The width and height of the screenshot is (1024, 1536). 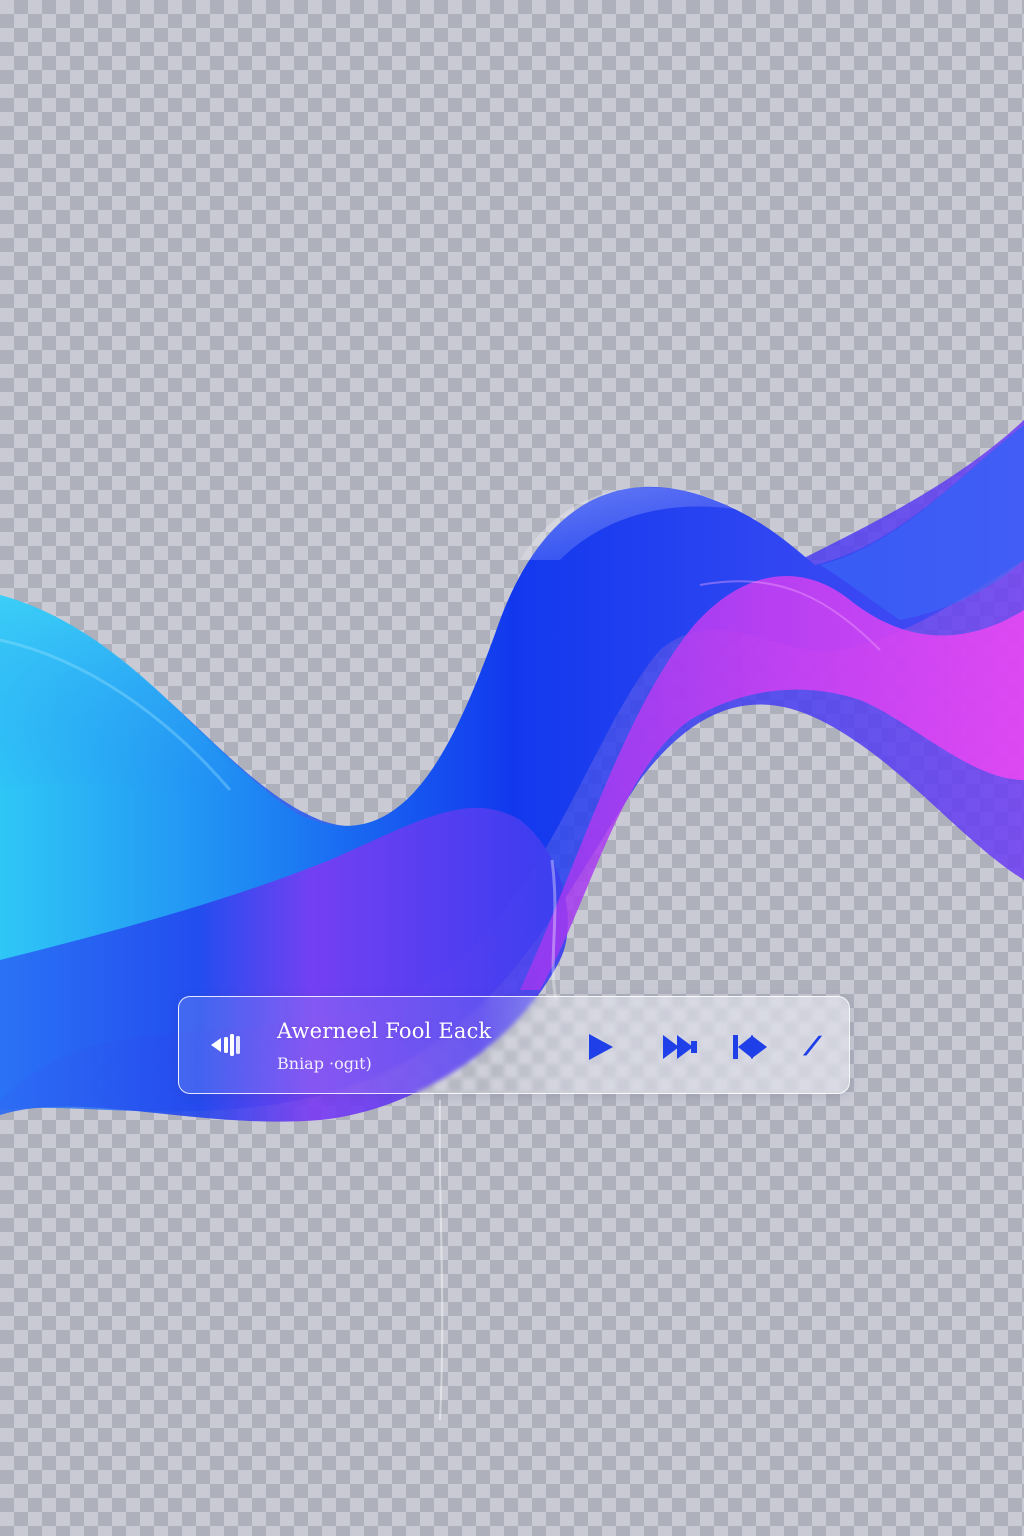 I want to click on skip-button, so click(x=751, y=1047).